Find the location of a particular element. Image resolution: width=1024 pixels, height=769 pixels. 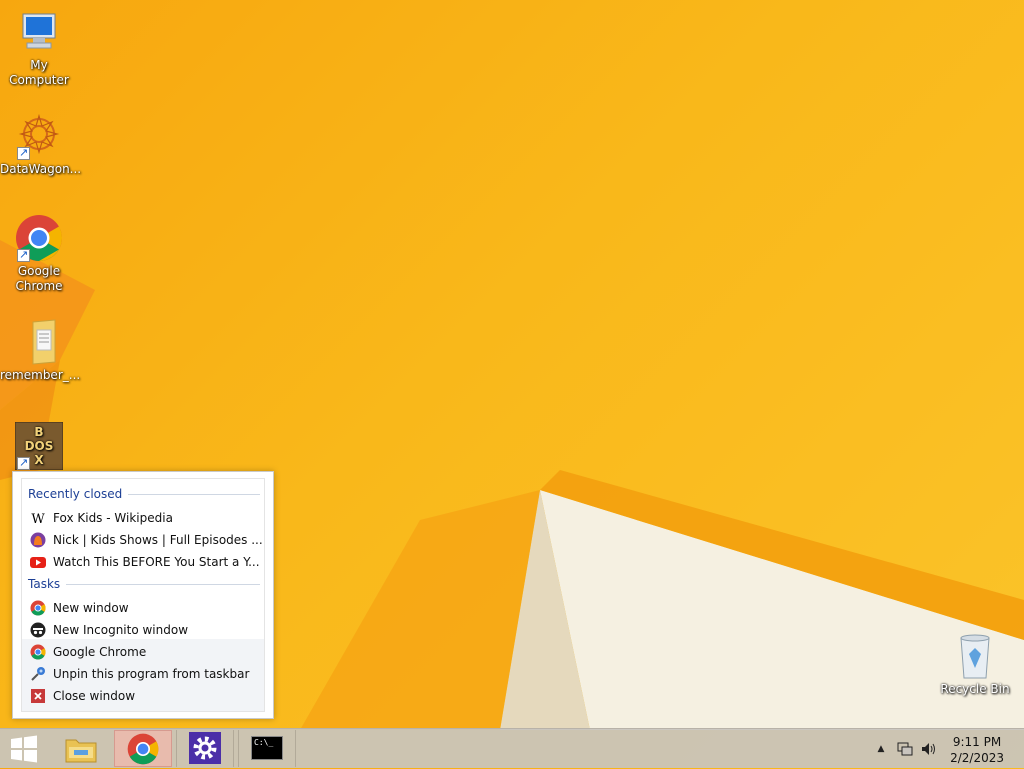

youtube-icon is located at coordinates (38, 562).